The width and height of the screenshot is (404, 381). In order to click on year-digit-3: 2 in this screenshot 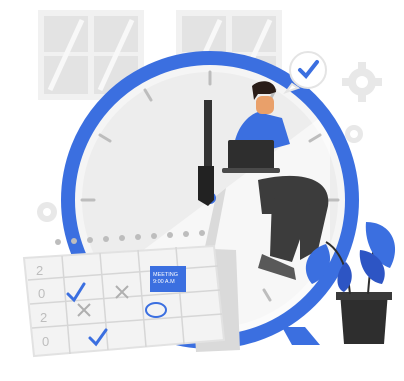, I will do `click(43, 317)`.